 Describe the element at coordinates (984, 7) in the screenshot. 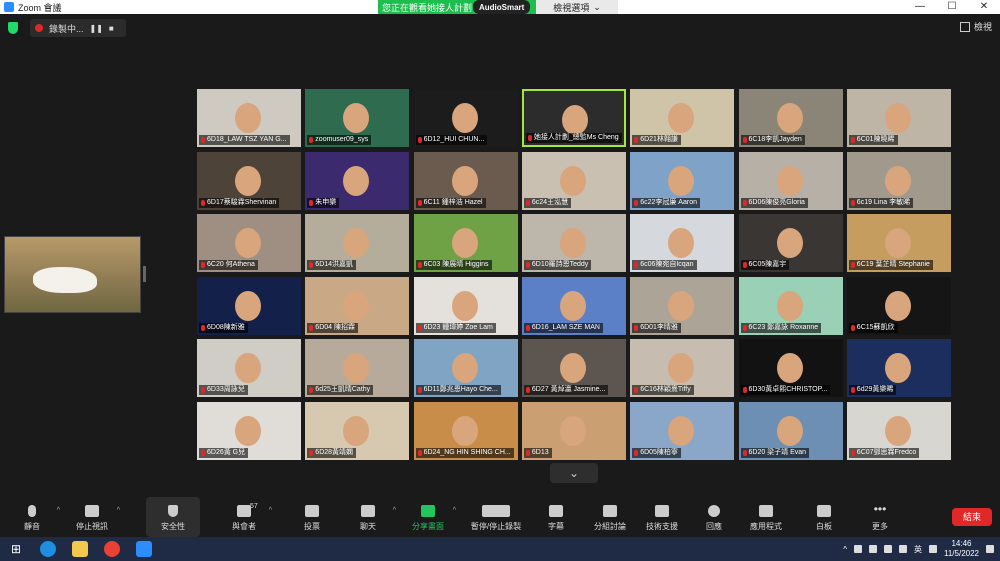

I see `close-button: ✕` at that location.